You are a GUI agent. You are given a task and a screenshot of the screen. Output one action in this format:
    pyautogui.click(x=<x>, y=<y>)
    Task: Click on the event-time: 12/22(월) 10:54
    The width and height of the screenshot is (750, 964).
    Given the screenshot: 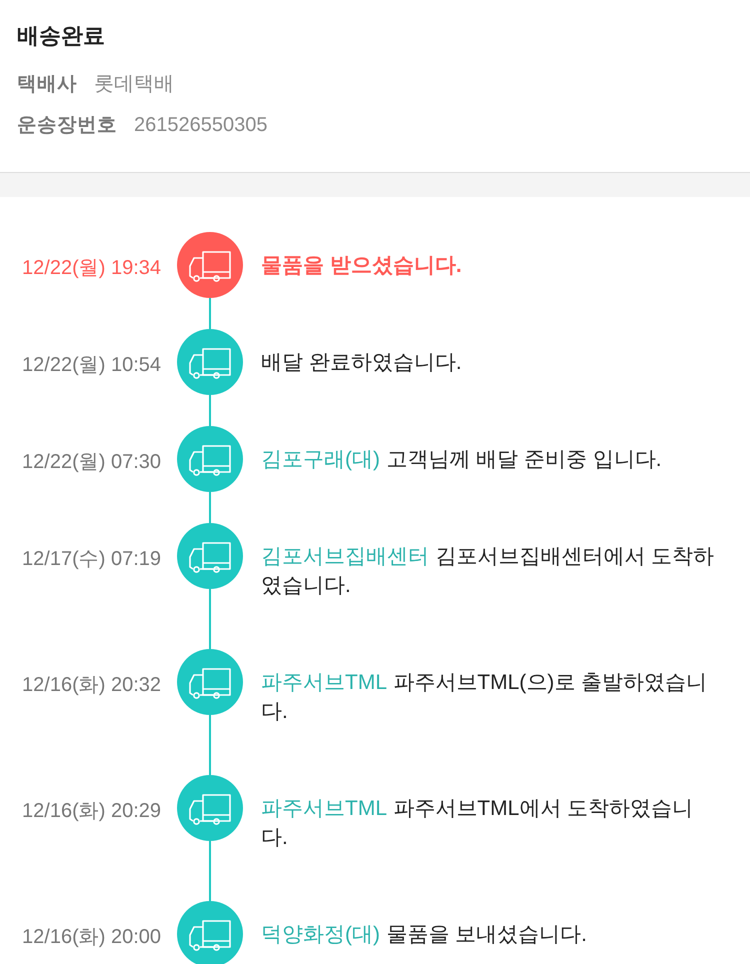 What is the action you would take?
    pyautogui.click(x=91, y=365)
    